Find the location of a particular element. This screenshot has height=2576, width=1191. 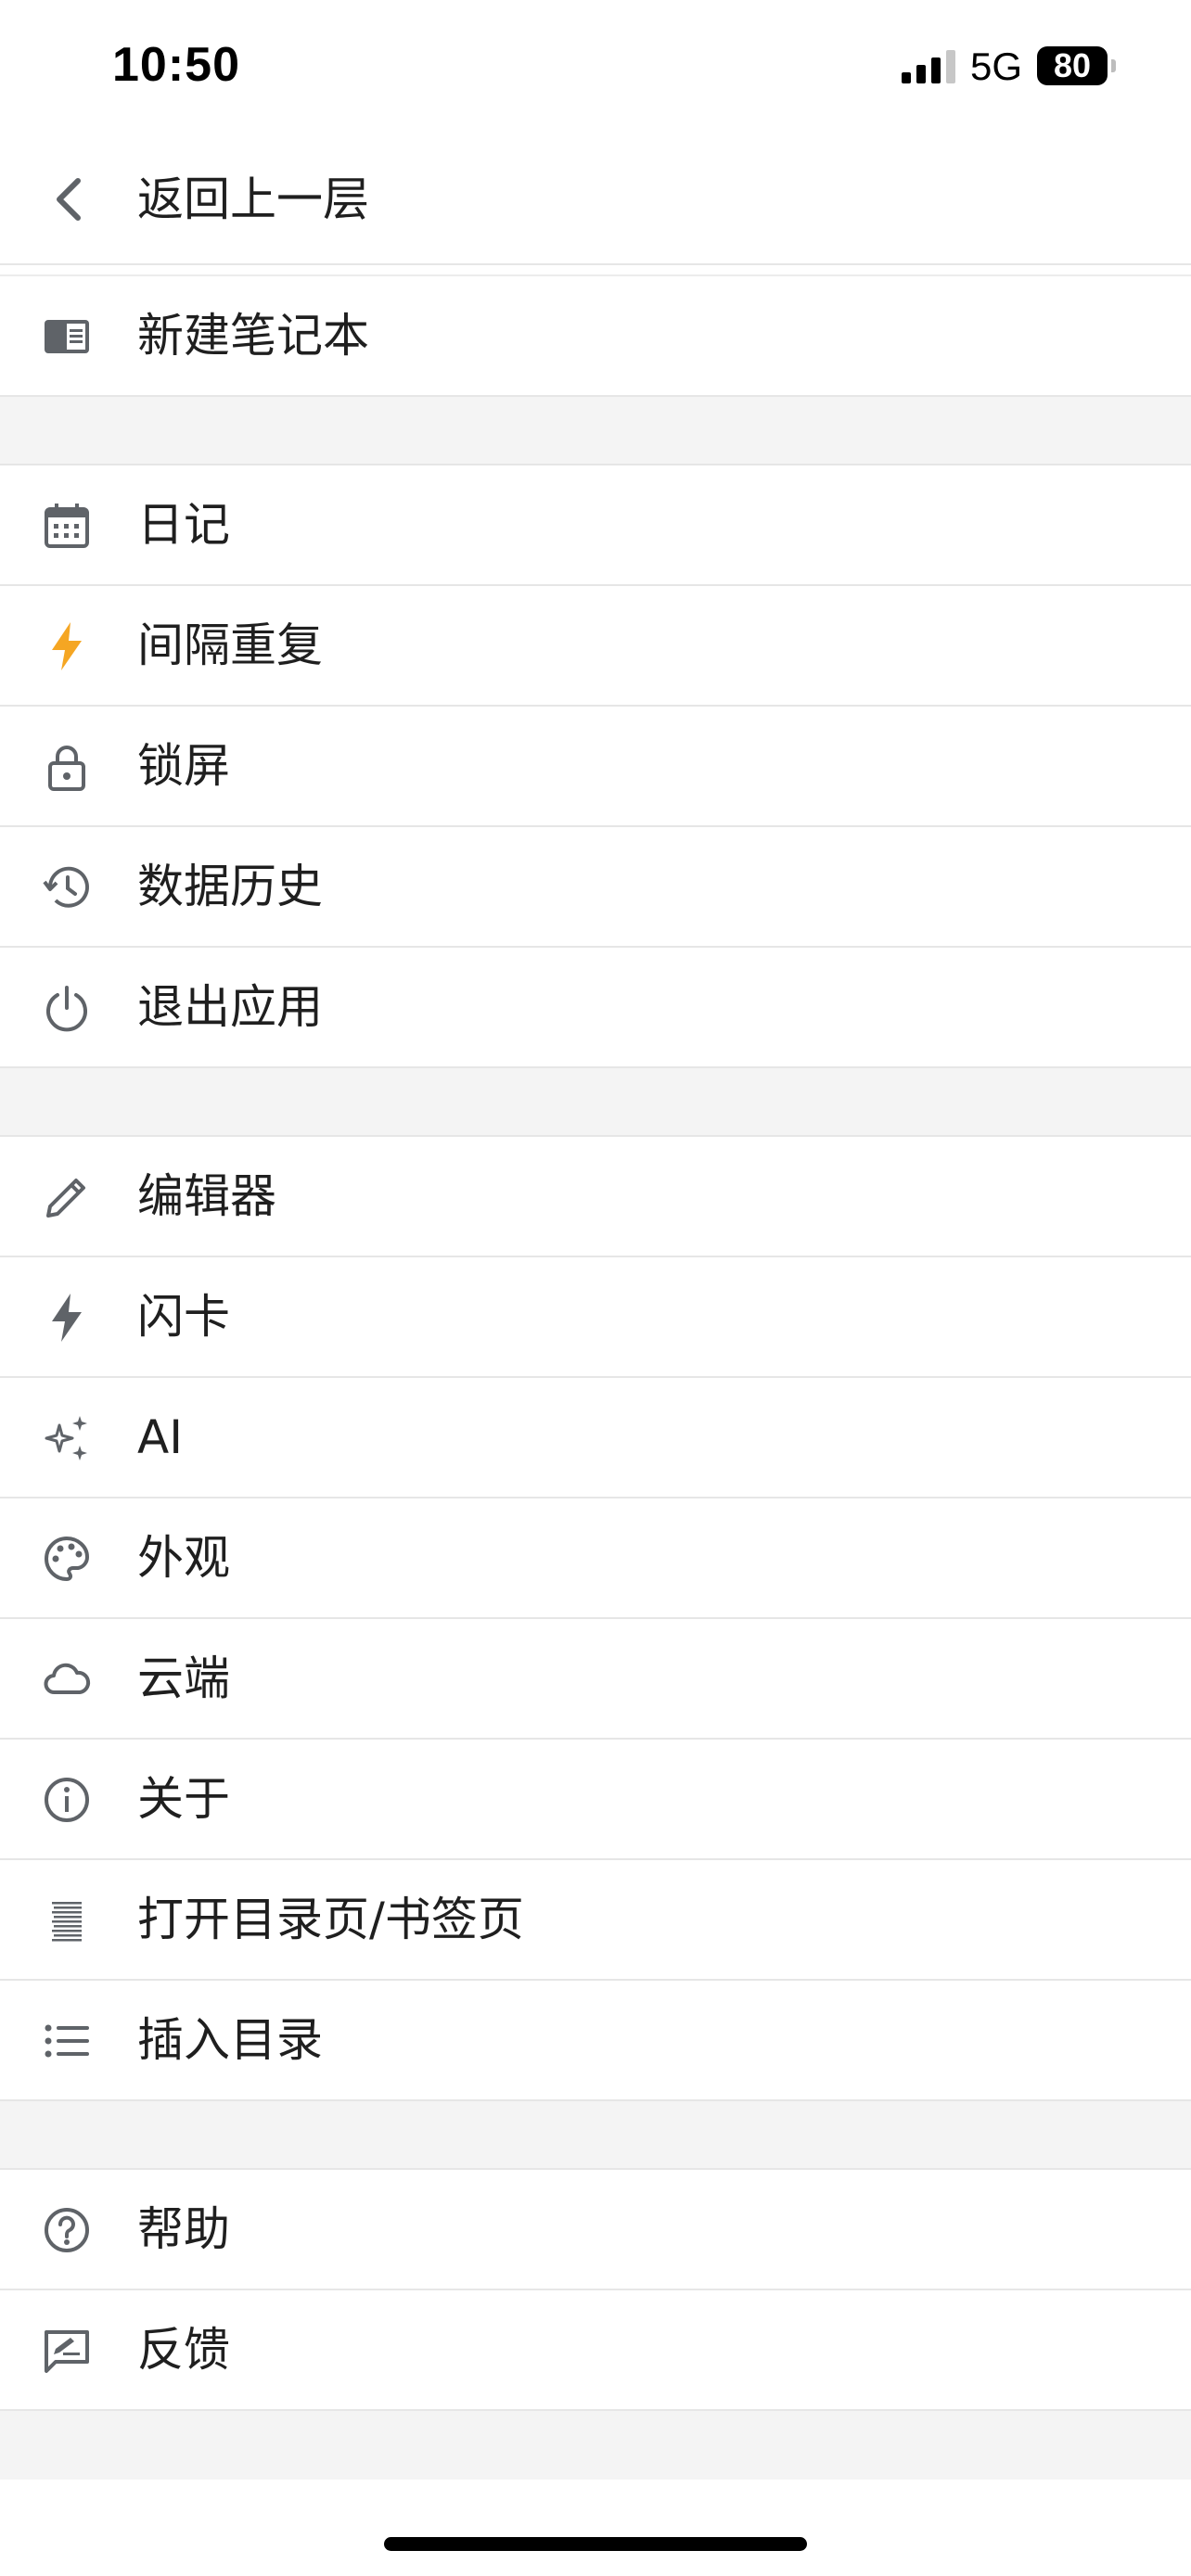

sparkle-icon is located at coordinates (67, 1438).